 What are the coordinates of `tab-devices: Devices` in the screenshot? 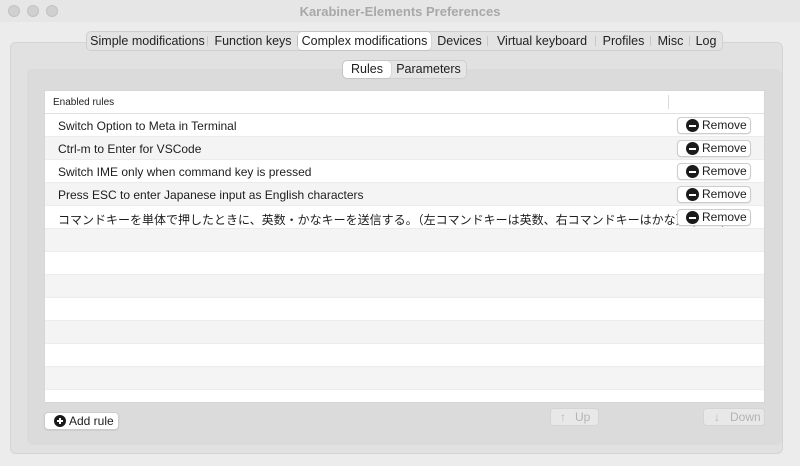 It's located at (459, 41).